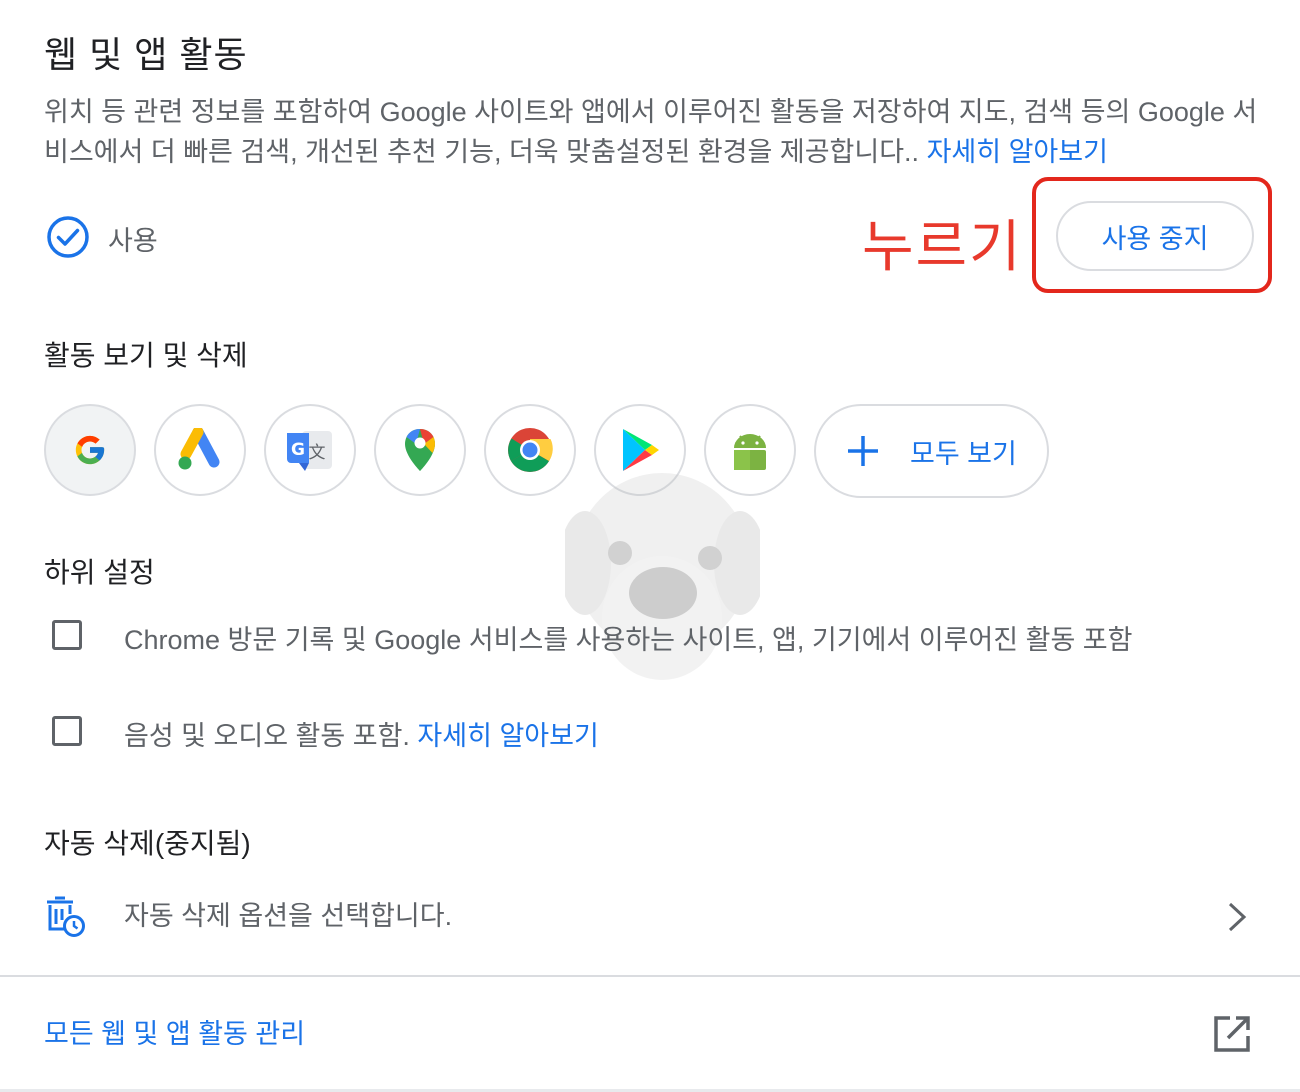 Image resolution: width=1300 pixels, height=1092 pixels. I want to click on open-in-new-icon, so click(1232, 1034).